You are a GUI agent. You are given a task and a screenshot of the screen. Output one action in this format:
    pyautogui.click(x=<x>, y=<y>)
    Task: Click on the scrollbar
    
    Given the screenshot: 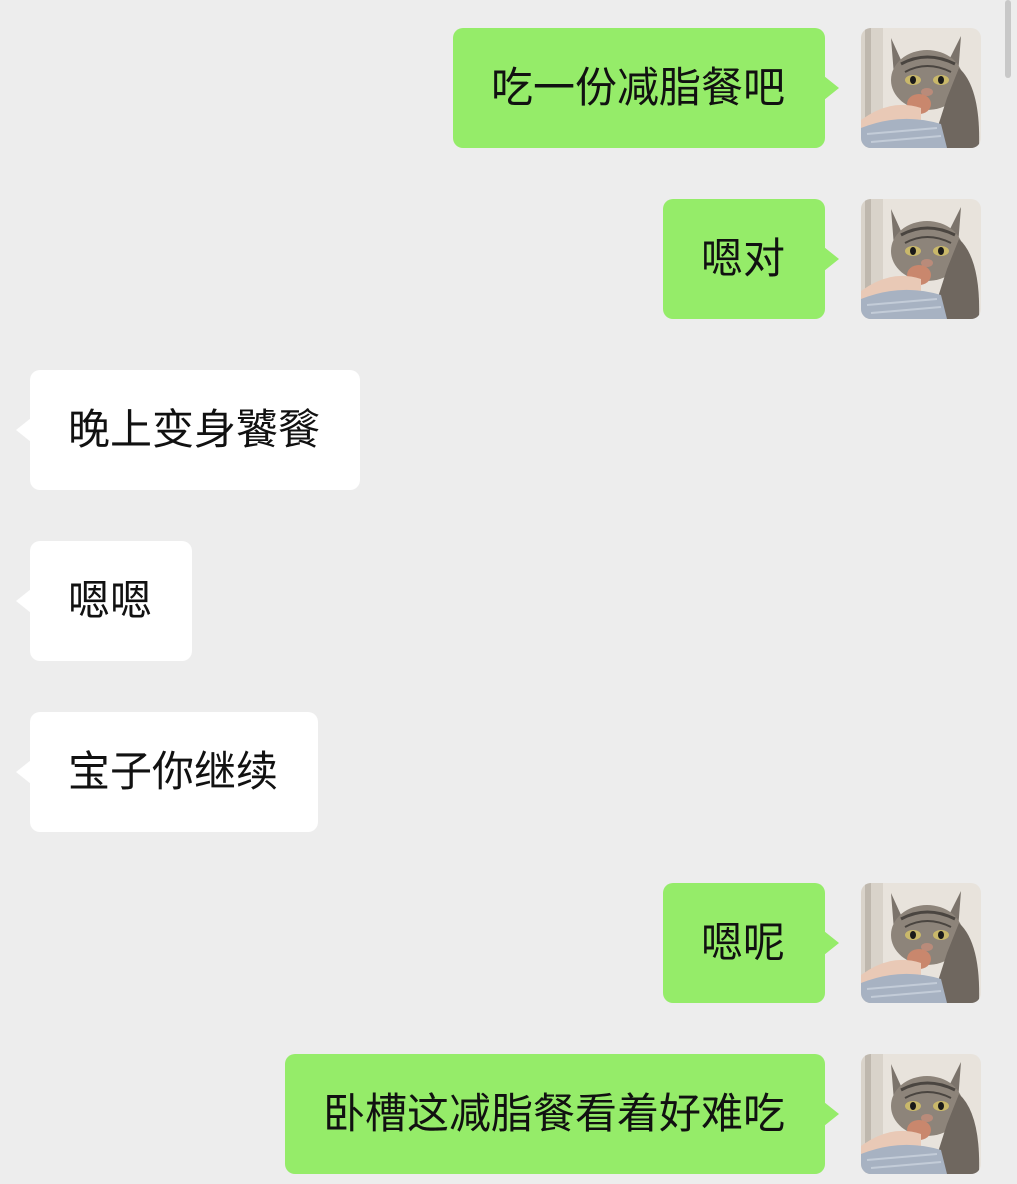 What is the action you would take?
    pyautogui.click(x=1008, y=39)
    